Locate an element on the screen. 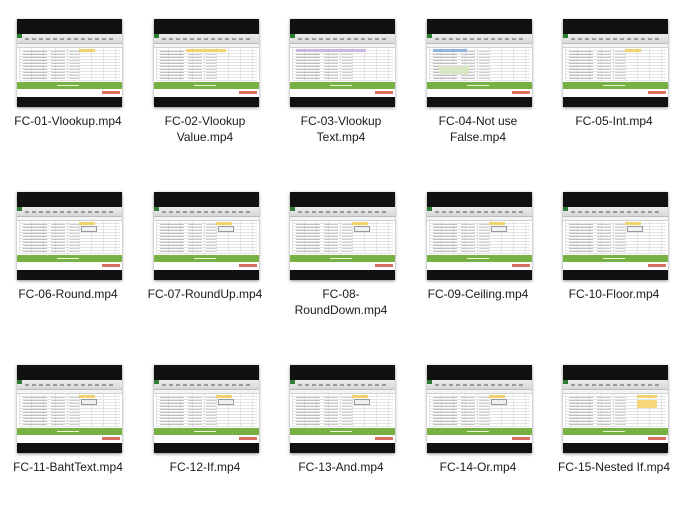  file-item: FC-01-Vlookup.mp4 is located at coordinates (68, 85).